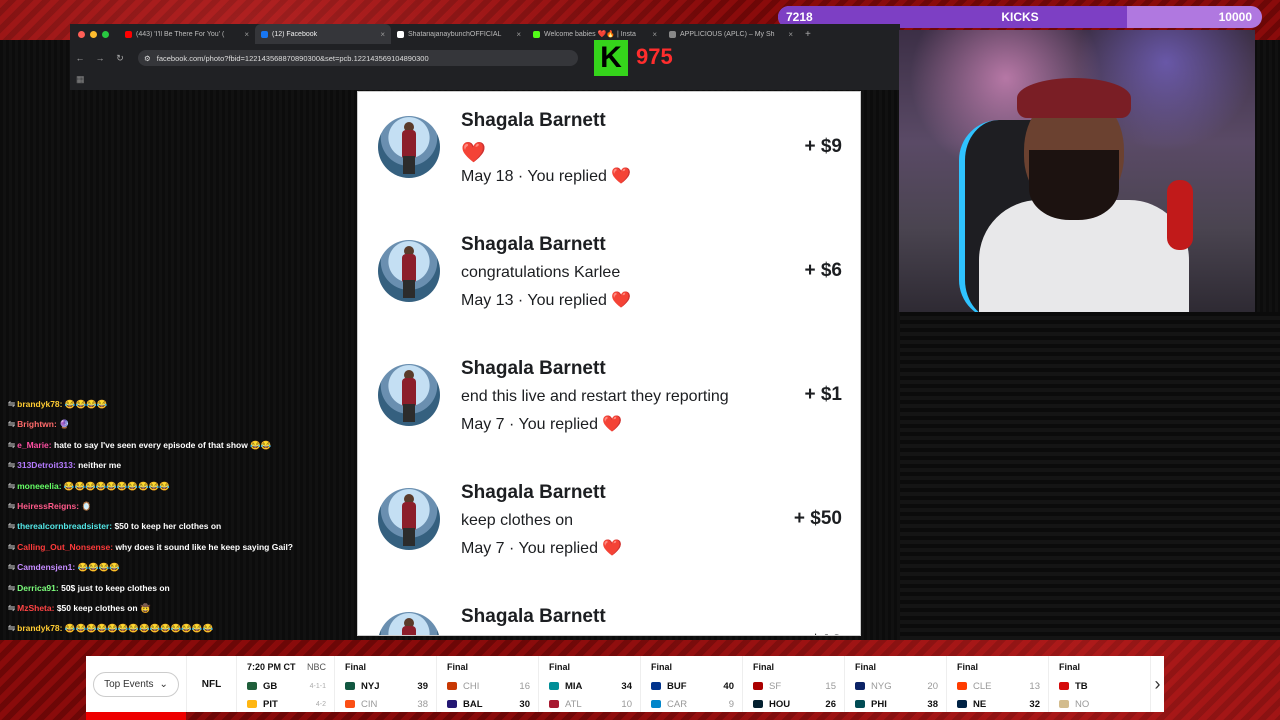  What do you see at coordinates (81, 34) in the screenshot?
I see `close-window-button` at bounding box center [81, 34].